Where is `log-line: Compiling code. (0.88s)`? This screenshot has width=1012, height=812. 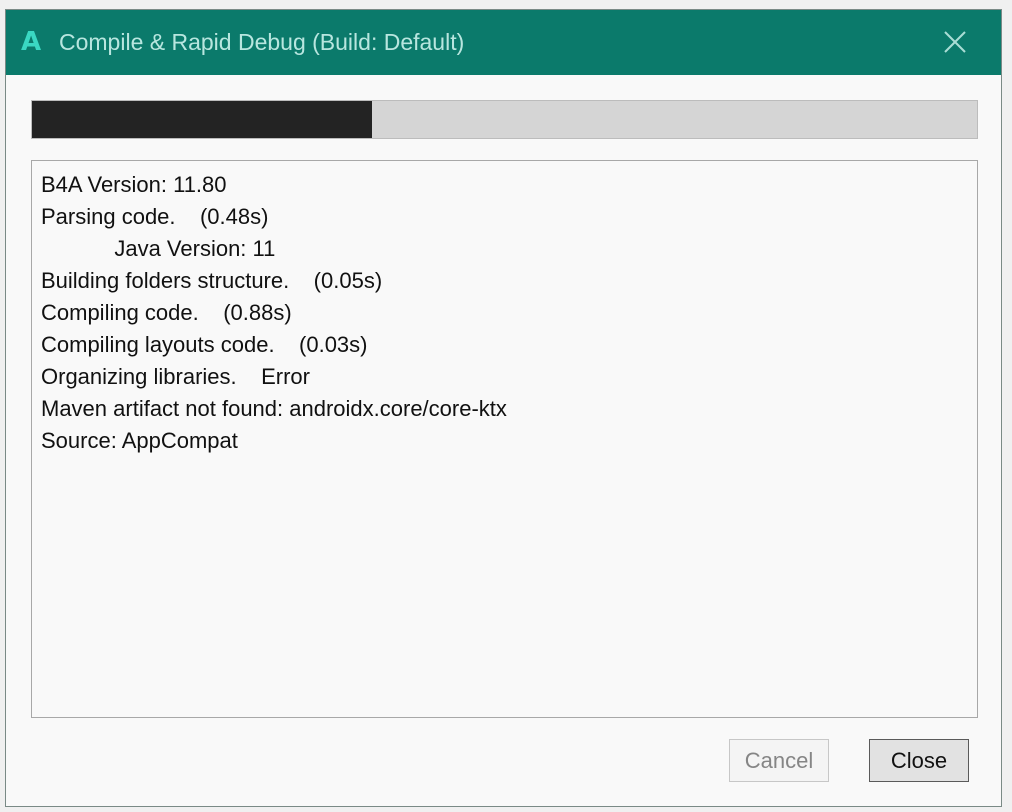 log-line: Compiling code. (0.88s) is located at coordinates (166, 312).